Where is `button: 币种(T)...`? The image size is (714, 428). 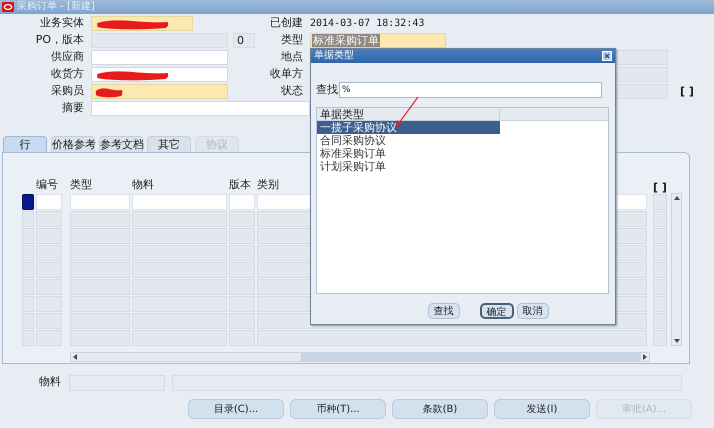
button: 币种(T)... is located at coordinates (338, 409).